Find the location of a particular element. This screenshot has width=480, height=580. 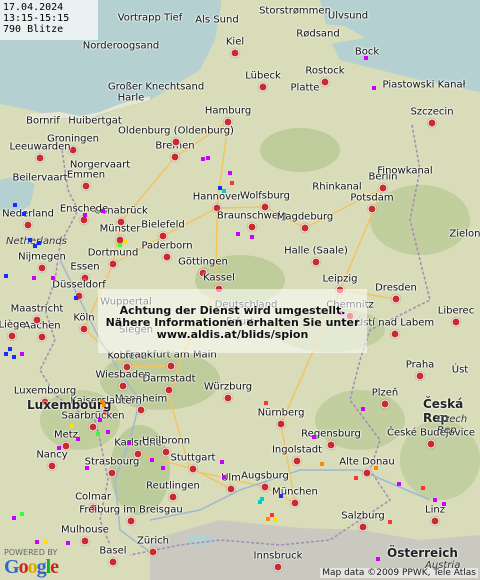

place-label: Norgervaart is located at coordinates (100, 165).